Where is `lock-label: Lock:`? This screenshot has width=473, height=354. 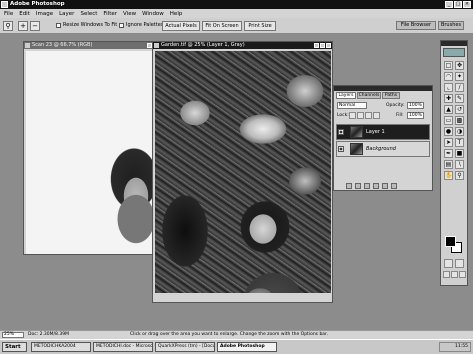
lock-label: Lock: is located at coordinates (343, 115).